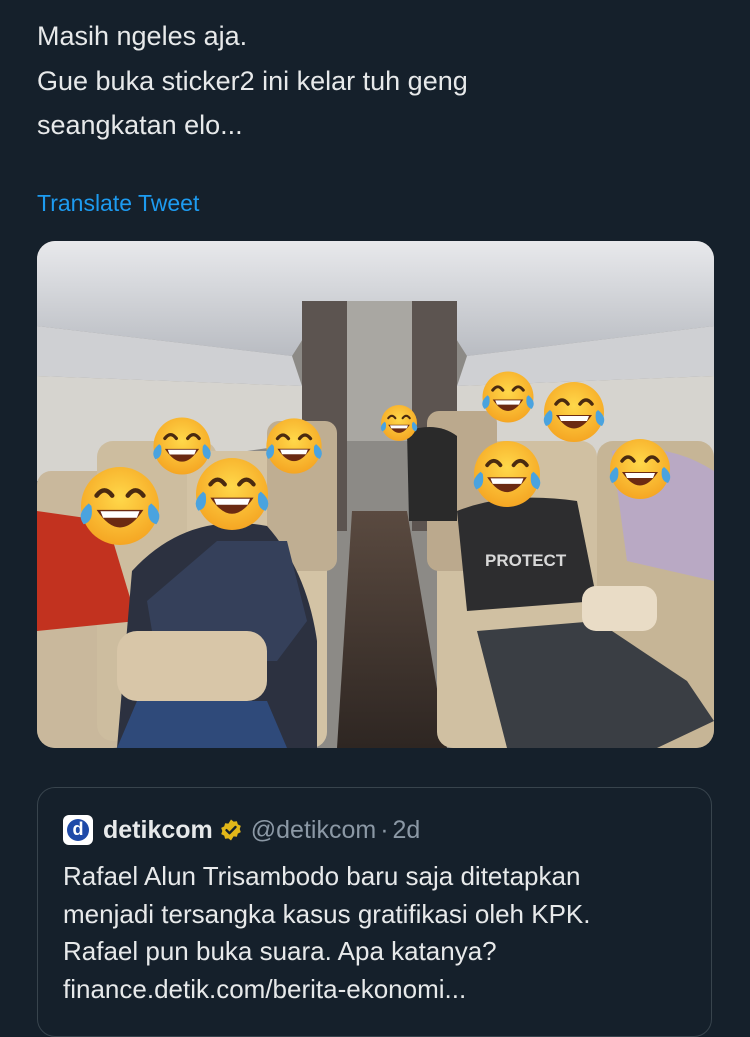  What do you see at coordinates (407, 830) in the screenshot?
I see `quoted-tweet-time: 2d` at bounding box center [407, 830].